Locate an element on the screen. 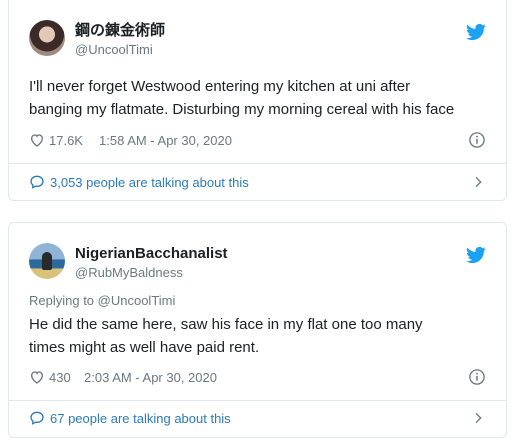 The width and height of the screenshot is (515, 447). tweet-header: 鋼の錬金術師 @UncoolTimi is located at coordinates (257, 40).